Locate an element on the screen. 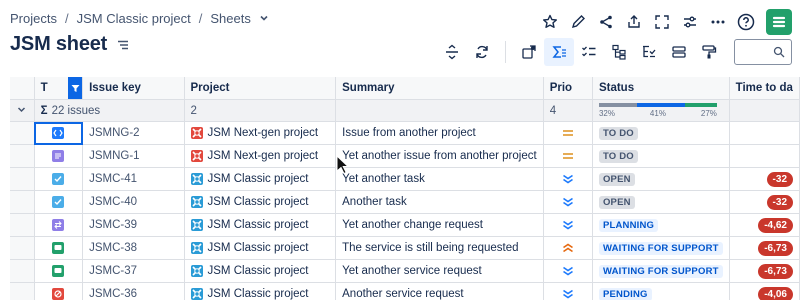 This screenshot has width=800, height=300. export-icon is located at coordinates (634, 22).